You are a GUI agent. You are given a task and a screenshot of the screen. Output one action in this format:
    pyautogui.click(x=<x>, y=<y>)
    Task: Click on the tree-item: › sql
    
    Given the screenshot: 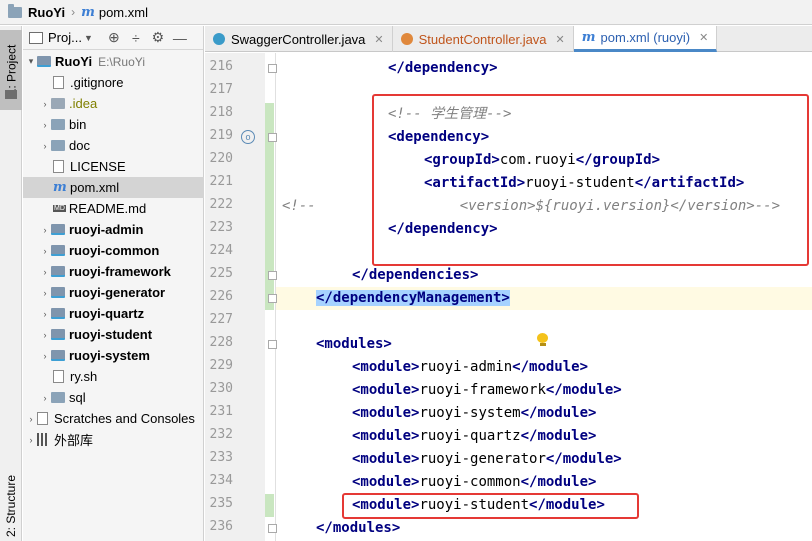 What is the action you would take?
    pyautogui.click(x=113, y=397)
    